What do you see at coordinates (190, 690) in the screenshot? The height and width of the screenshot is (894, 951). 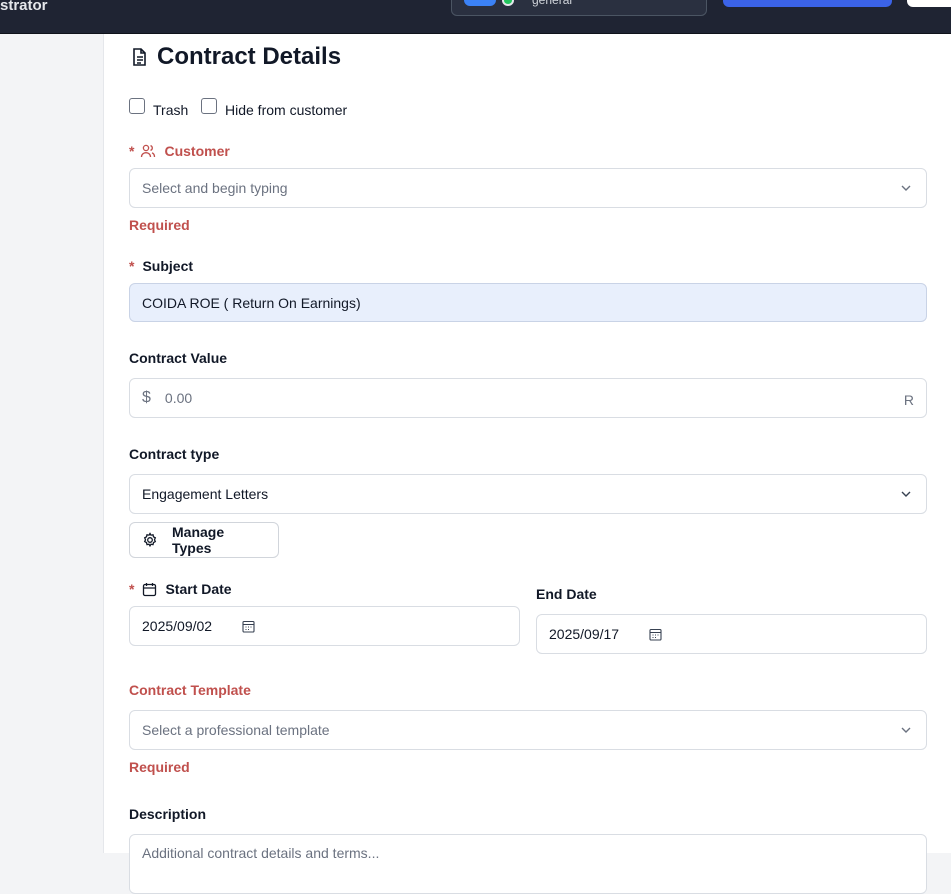 I see `contract-template-label: Contract Template` at bounding box center [190, 690].